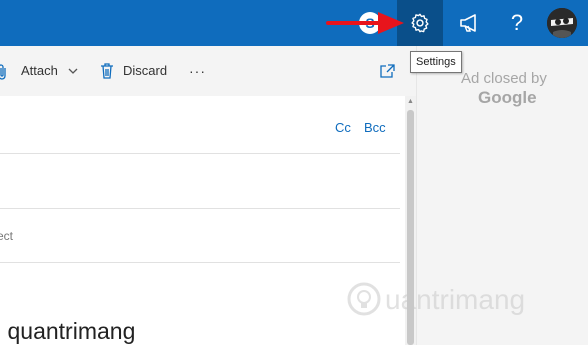 The width and height of the screenshot is (588, 345). Describe the element at coordinates (3, 72) in the screenshot. I see `paperclip-icon` at that location.